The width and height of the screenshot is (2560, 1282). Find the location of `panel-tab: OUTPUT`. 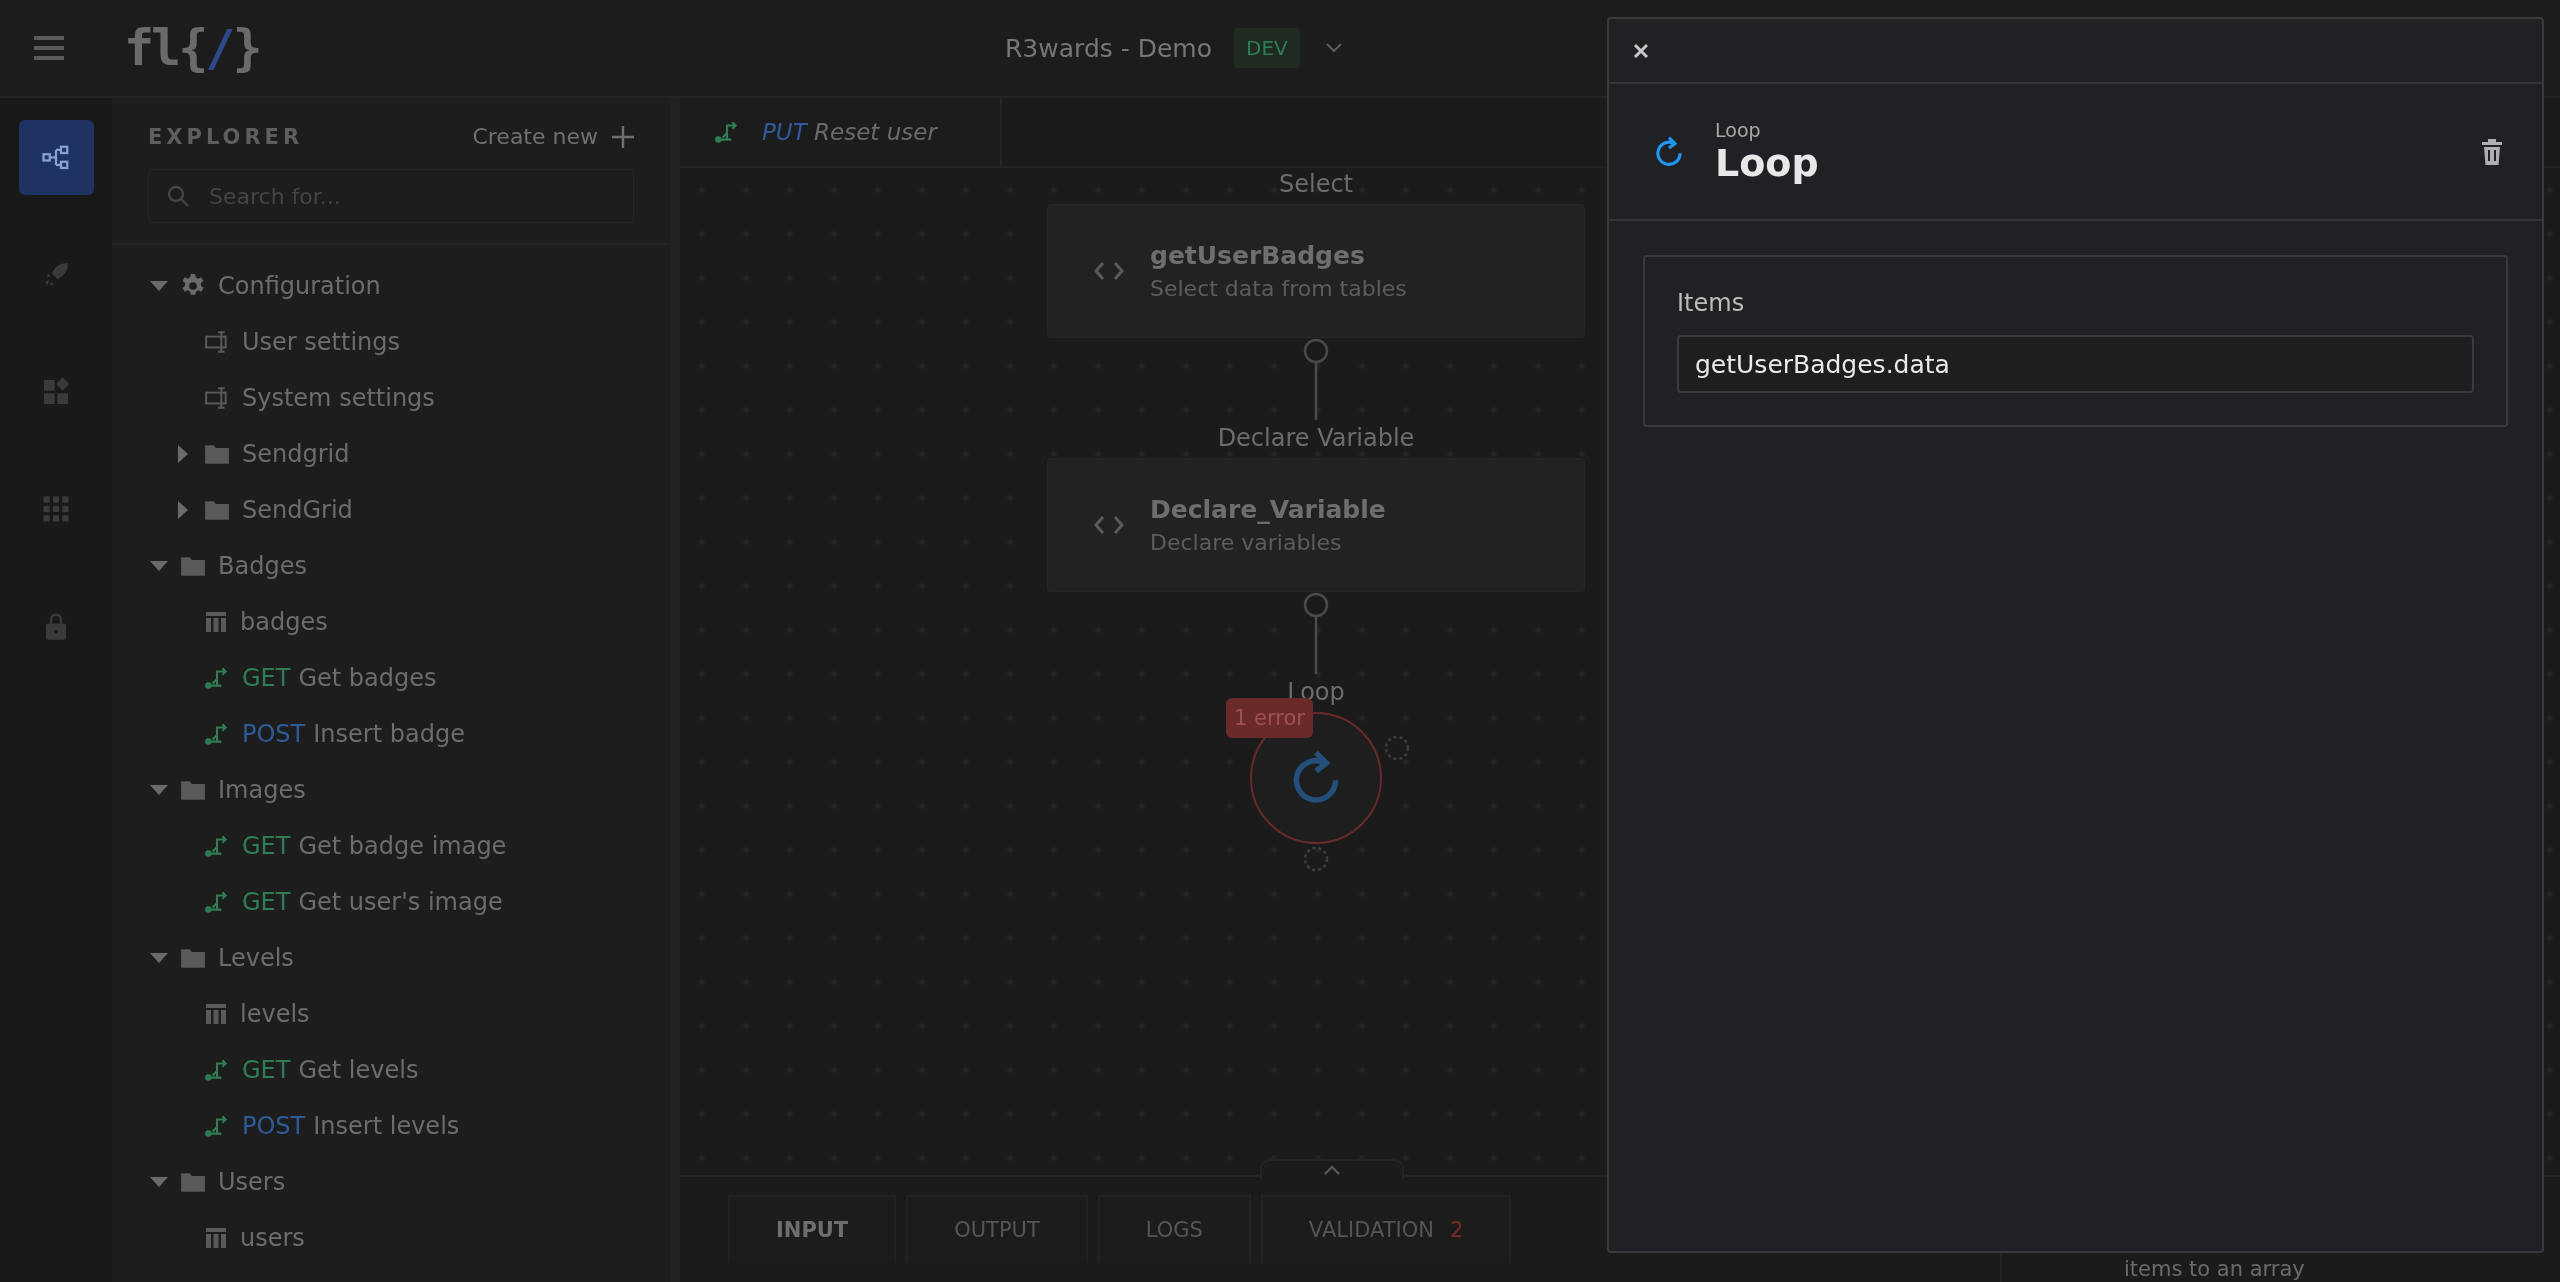

panel-tab: OUTPUT is located at coordinates (997, 1229).